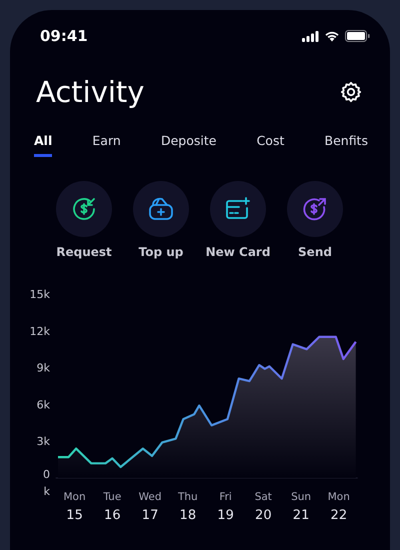 The image size is (400, 550). I want to click on date-label: 20, so click(263, 515).